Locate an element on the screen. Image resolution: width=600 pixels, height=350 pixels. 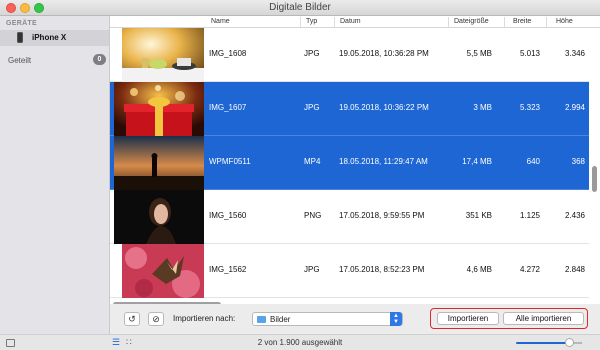
column-header-width: Breite is located at coordinates (522, 21).